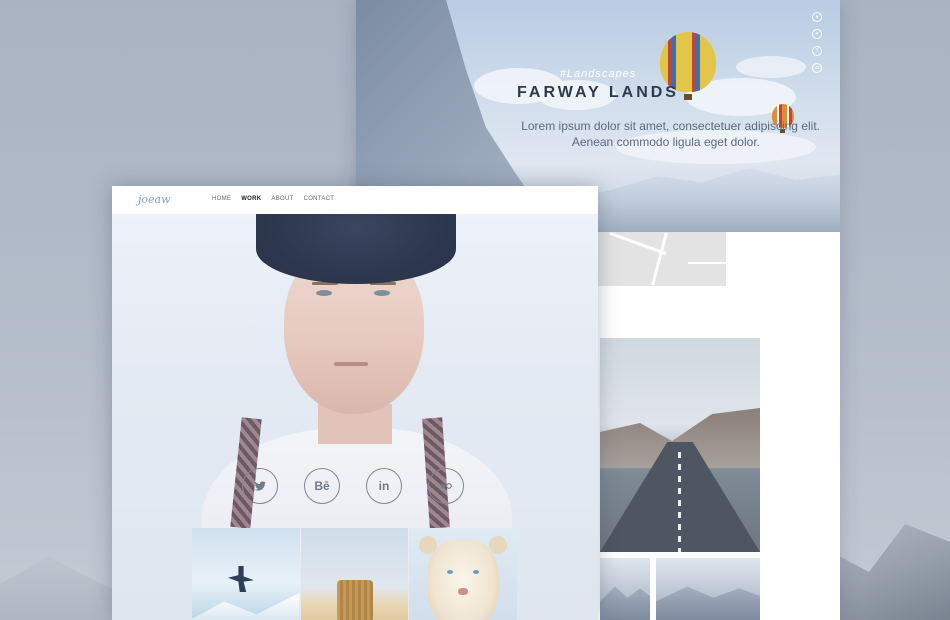 Image resolution: width=950 pixels, height=620 pixels. Describe the element at coordinates (319, 199) in the screenshot. I see `nav-contact: CONTACT` at that location.